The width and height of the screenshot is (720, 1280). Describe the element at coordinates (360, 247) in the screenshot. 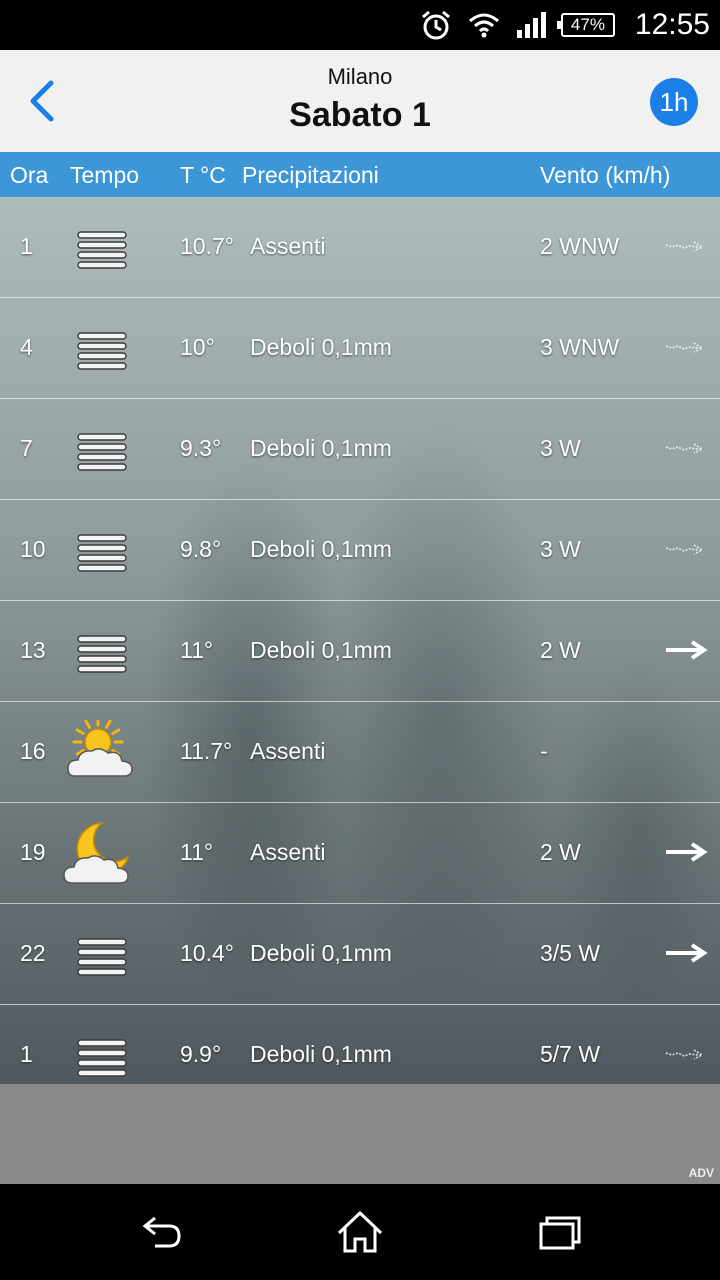

I see `forecast-row: 1 10.7° Assenti 2 WNW` at that location.